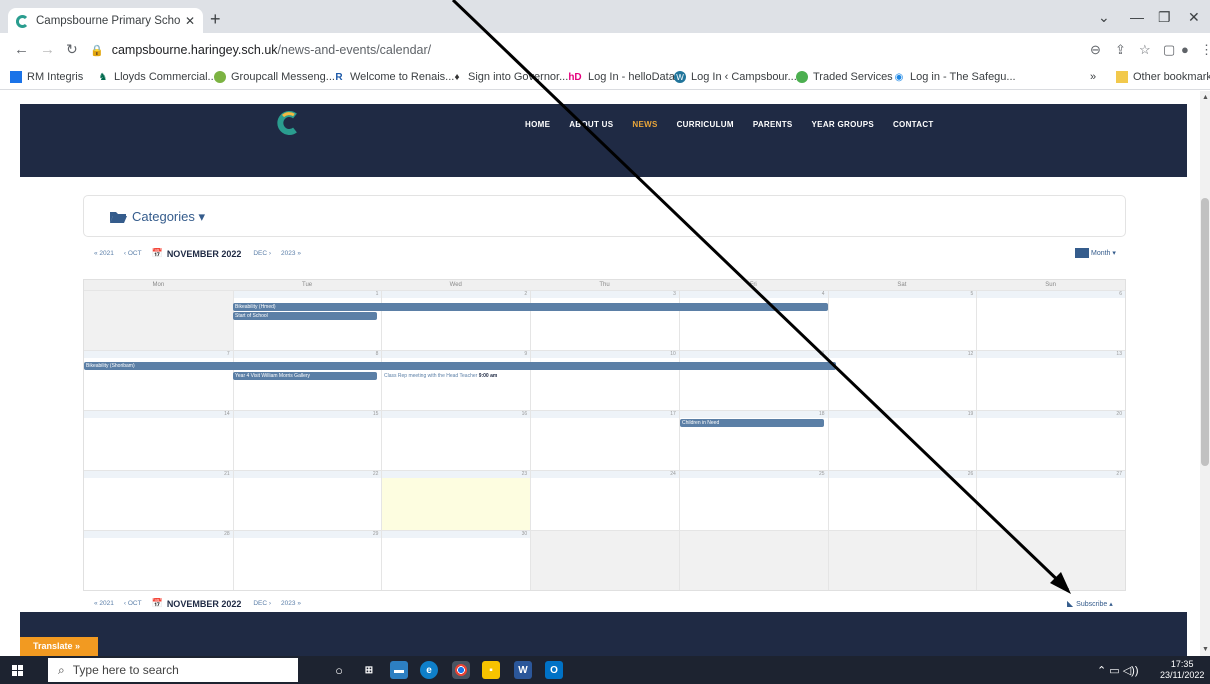 This screenshot has height=684, width=1210. Describe the element at coordinates (753, 380) in the screenshot. I see `calendar-day: 11` at that location.